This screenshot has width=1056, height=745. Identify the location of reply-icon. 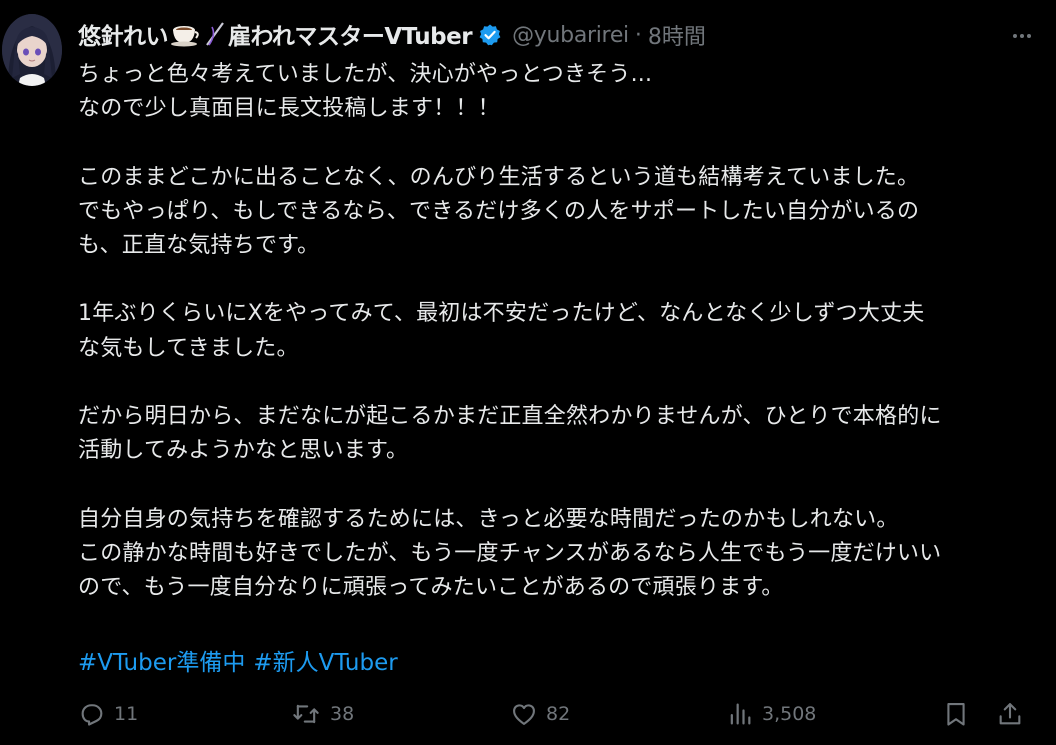
(92, 715).